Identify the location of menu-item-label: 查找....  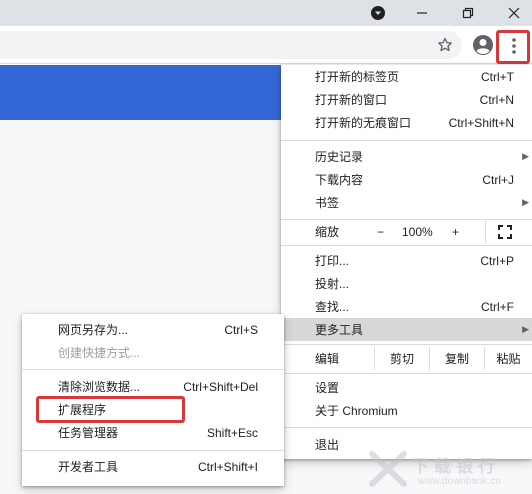
(332, 307).